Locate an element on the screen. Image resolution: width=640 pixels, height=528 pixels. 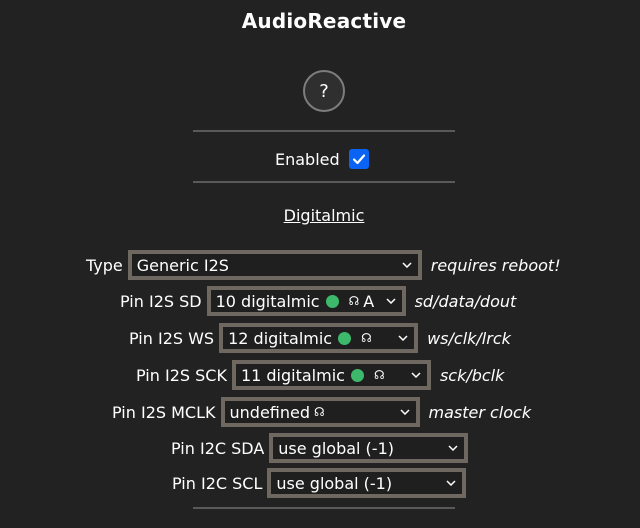
row-i2s-ws: Pin I2S WS 12 digitalmic ☊ ws/clk/lrck is located at coordinates (320, 338).